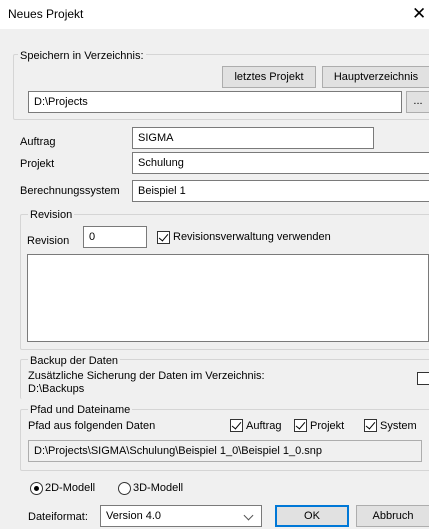 This screenshot has height=529, width=429. I want to click on format-select-value: Version 4.0, so click(134, 516).